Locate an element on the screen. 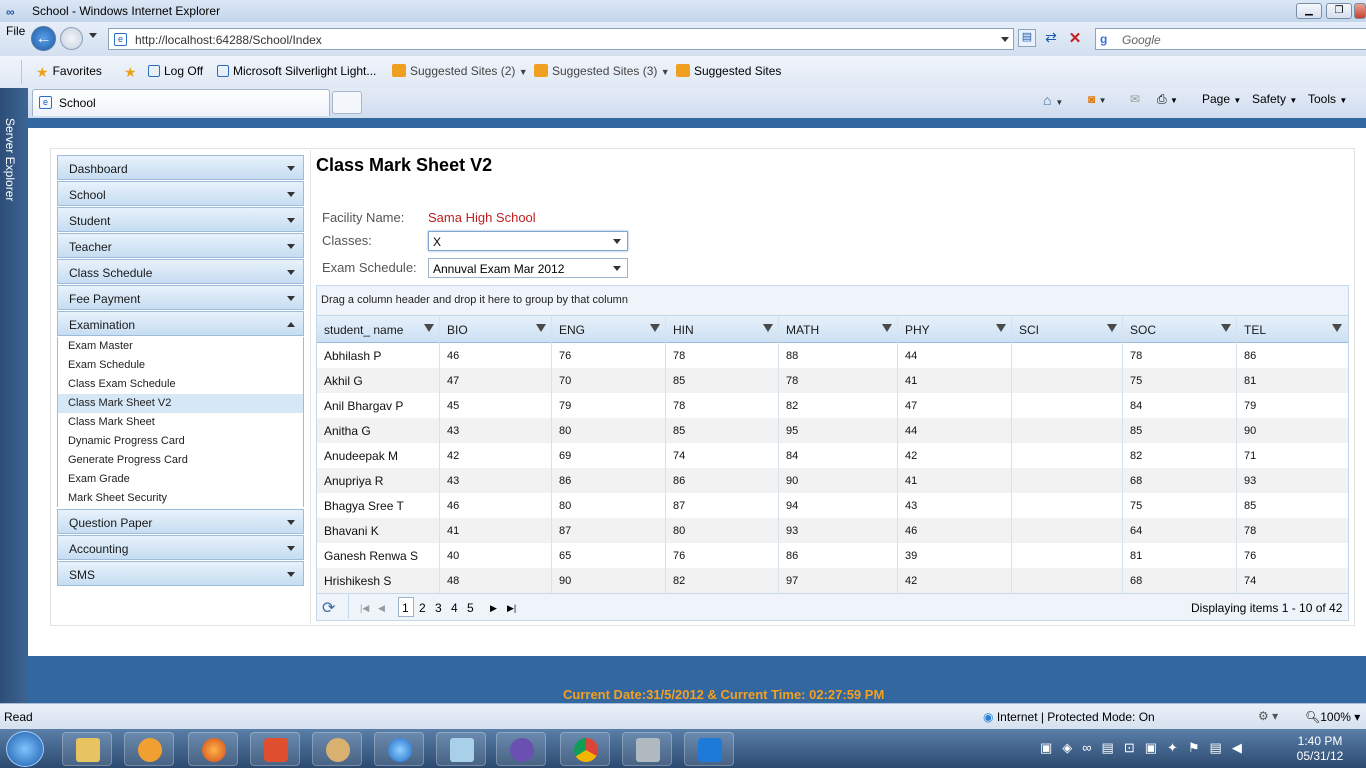  taskbar-ie is located at coordinates (399, 749).